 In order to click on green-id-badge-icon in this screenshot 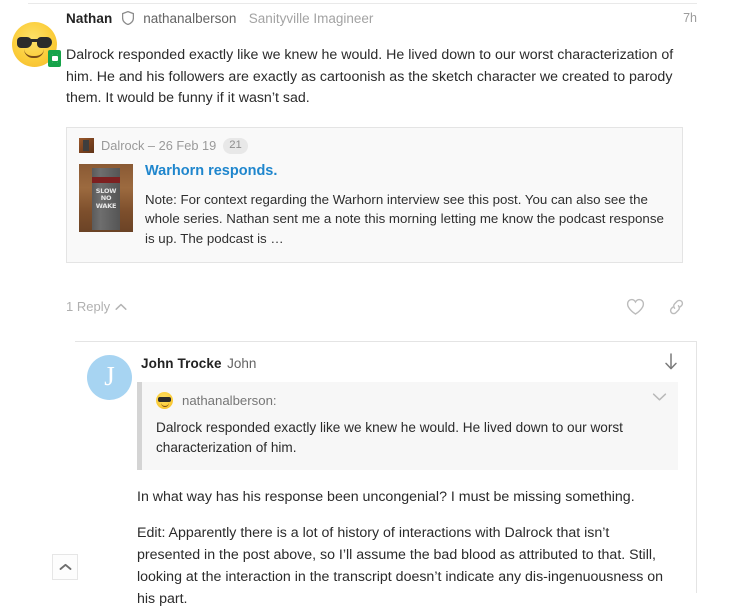, I will do `click(54, 58)`.